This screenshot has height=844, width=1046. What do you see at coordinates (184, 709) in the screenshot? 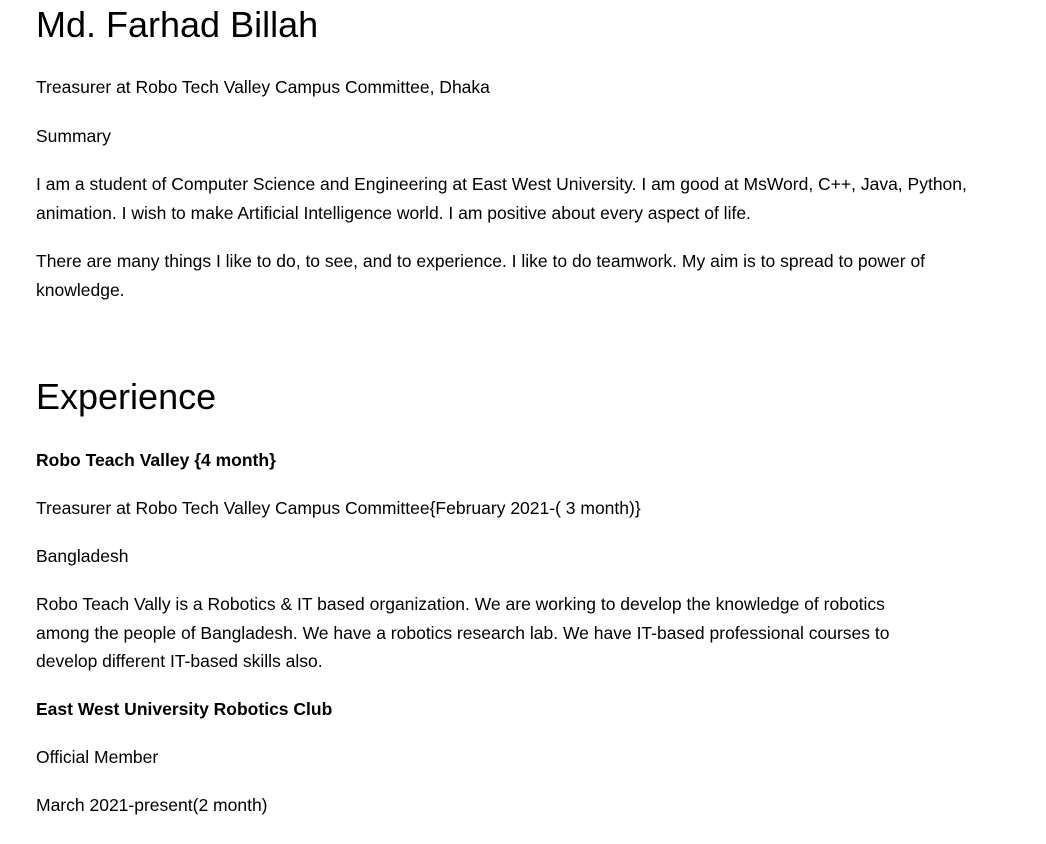
I see `experience-2-organization: East West University Robotics Club` at bounding box center [184, 709].